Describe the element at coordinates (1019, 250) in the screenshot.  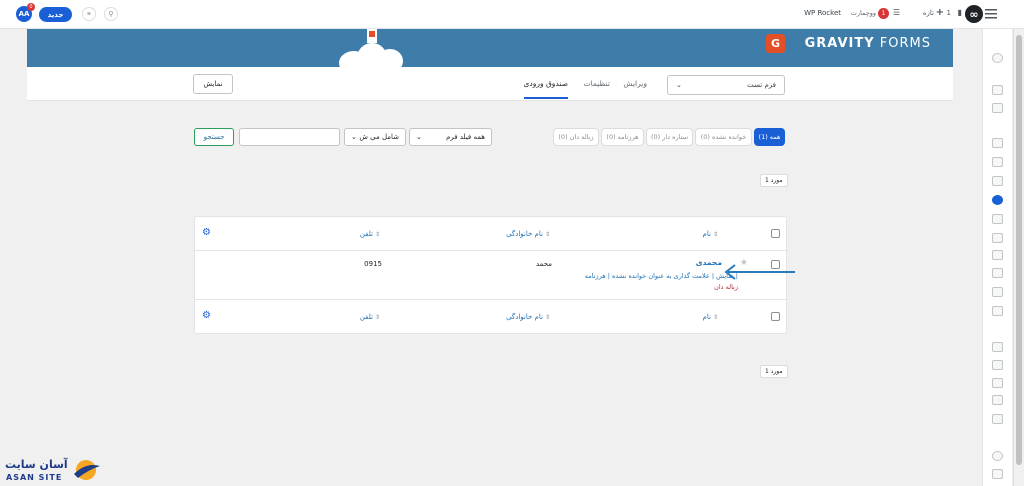
I see `scroll-thumb` at that location.